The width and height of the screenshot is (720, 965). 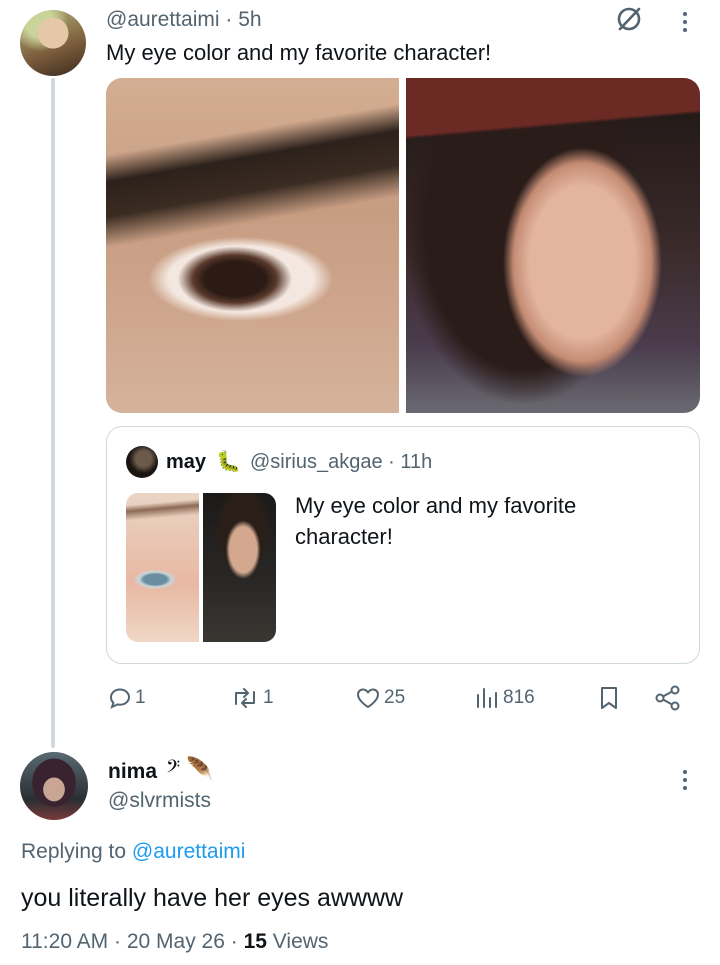 What do you see at coordinates (553, 245) in the screenshot?
I see `tweet-image-character` at bounding box center [553, 245].